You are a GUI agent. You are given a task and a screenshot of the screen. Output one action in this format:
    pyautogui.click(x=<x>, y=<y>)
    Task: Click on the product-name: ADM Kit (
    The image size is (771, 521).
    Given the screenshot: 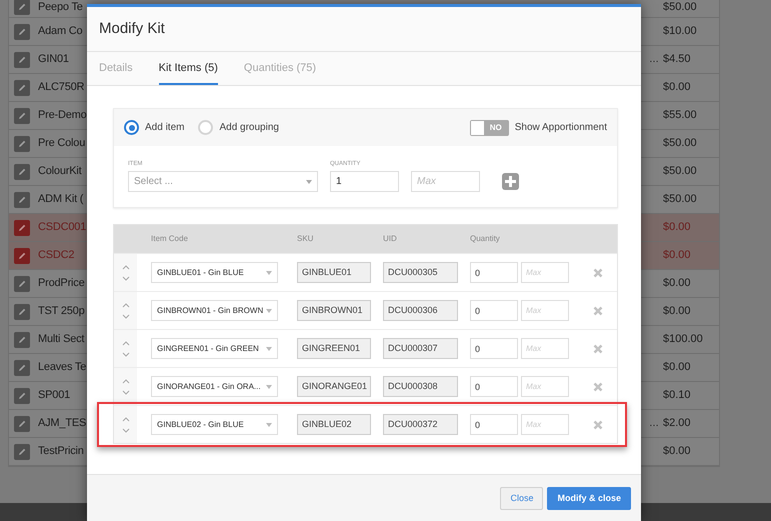 What is the action you would take?
    pyautogui.click(x=61, y=200)
    